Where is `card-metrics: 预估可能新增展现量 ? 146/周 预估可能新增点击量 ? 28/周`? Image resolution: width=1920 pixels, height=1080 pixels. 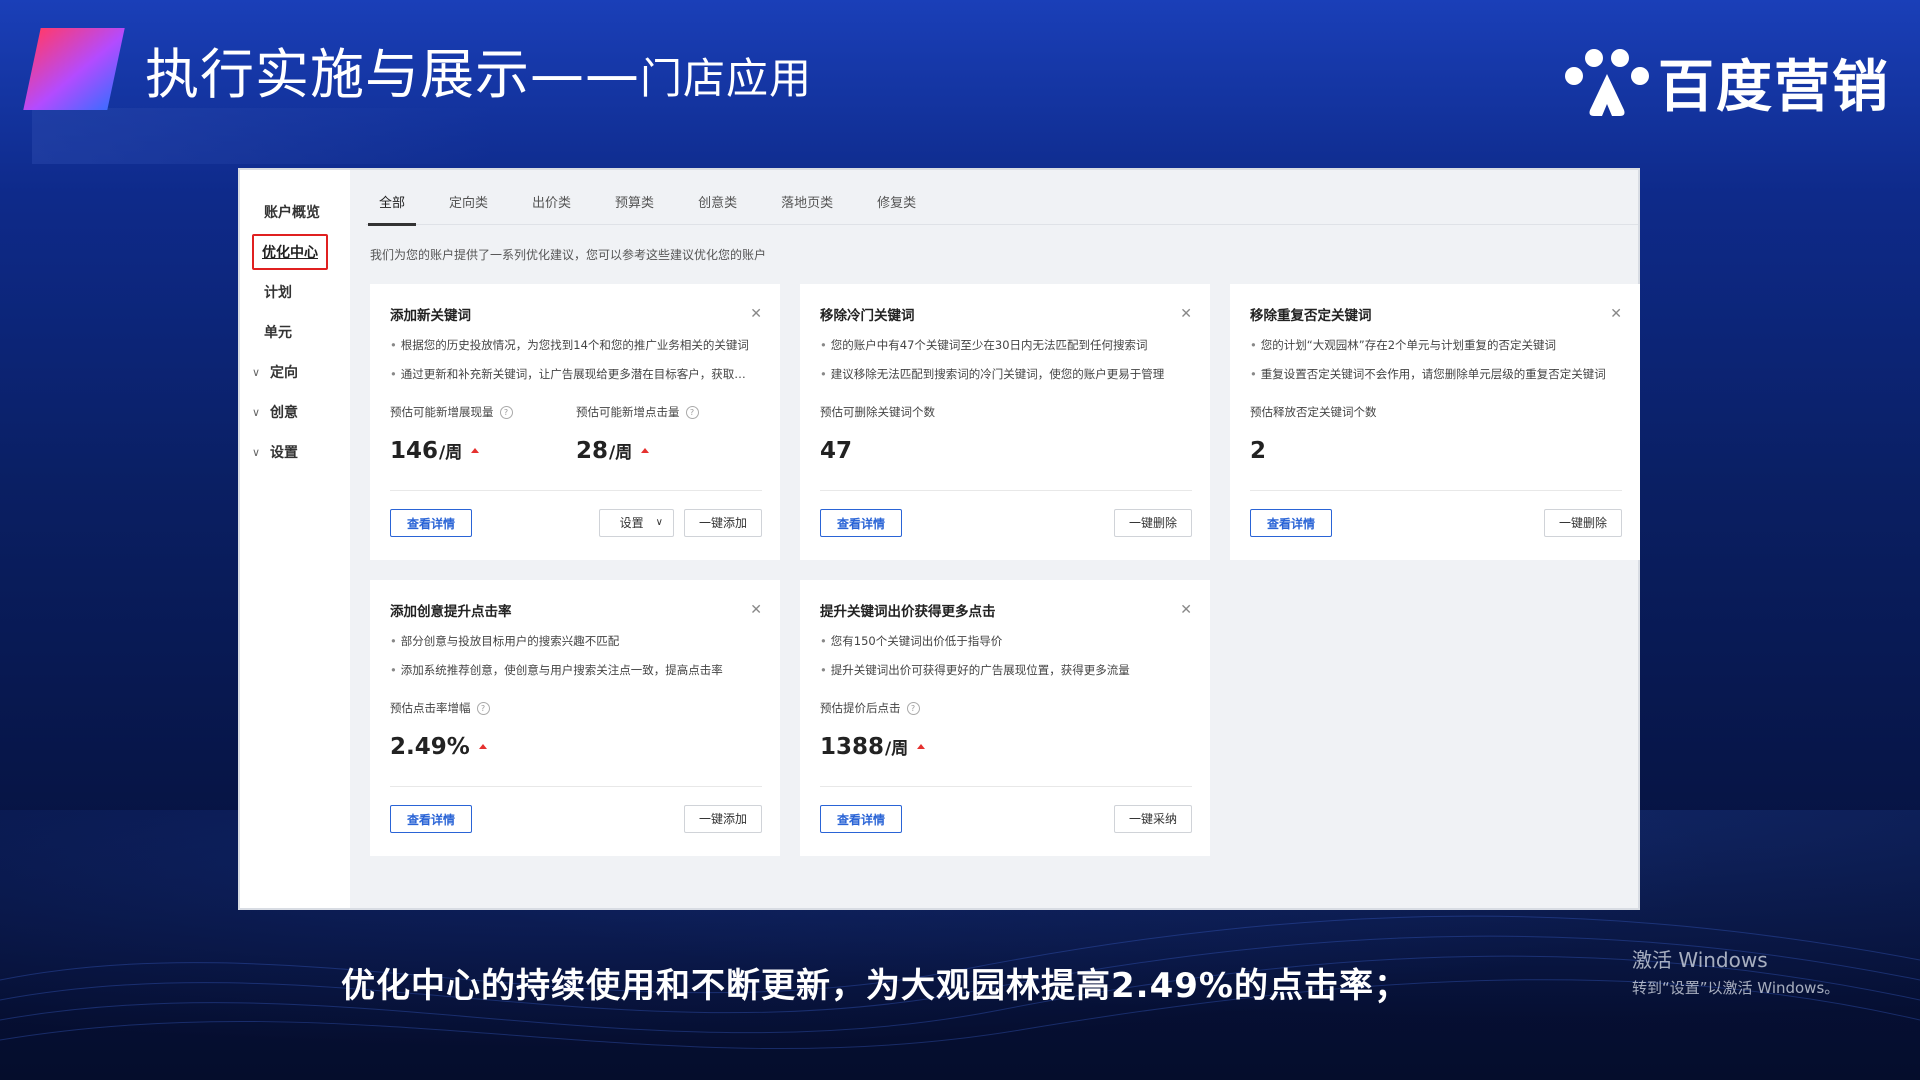
card-metrics: 预估可能新增展现量 ? 146/周 预估可能新增点击量 ? 28/周 is located at coordinates (576, 434).